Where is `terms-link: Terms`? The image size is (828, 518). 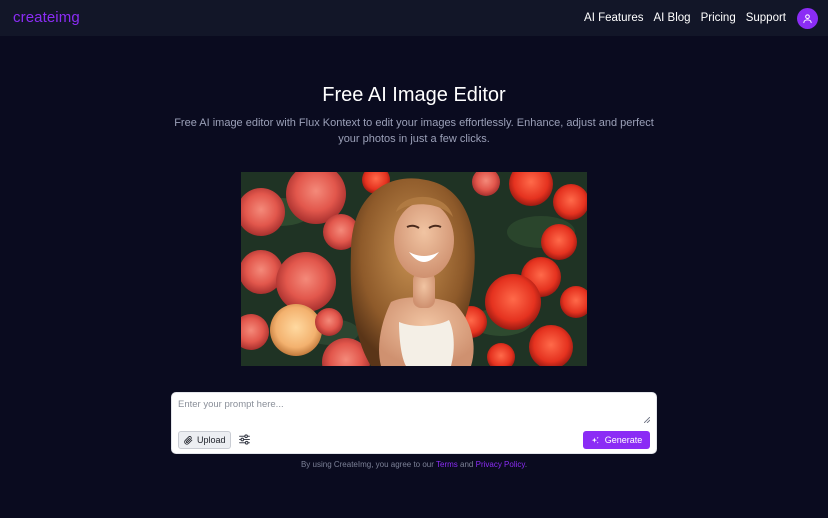 terms-link: Terms is located at coordinates (447, 464).